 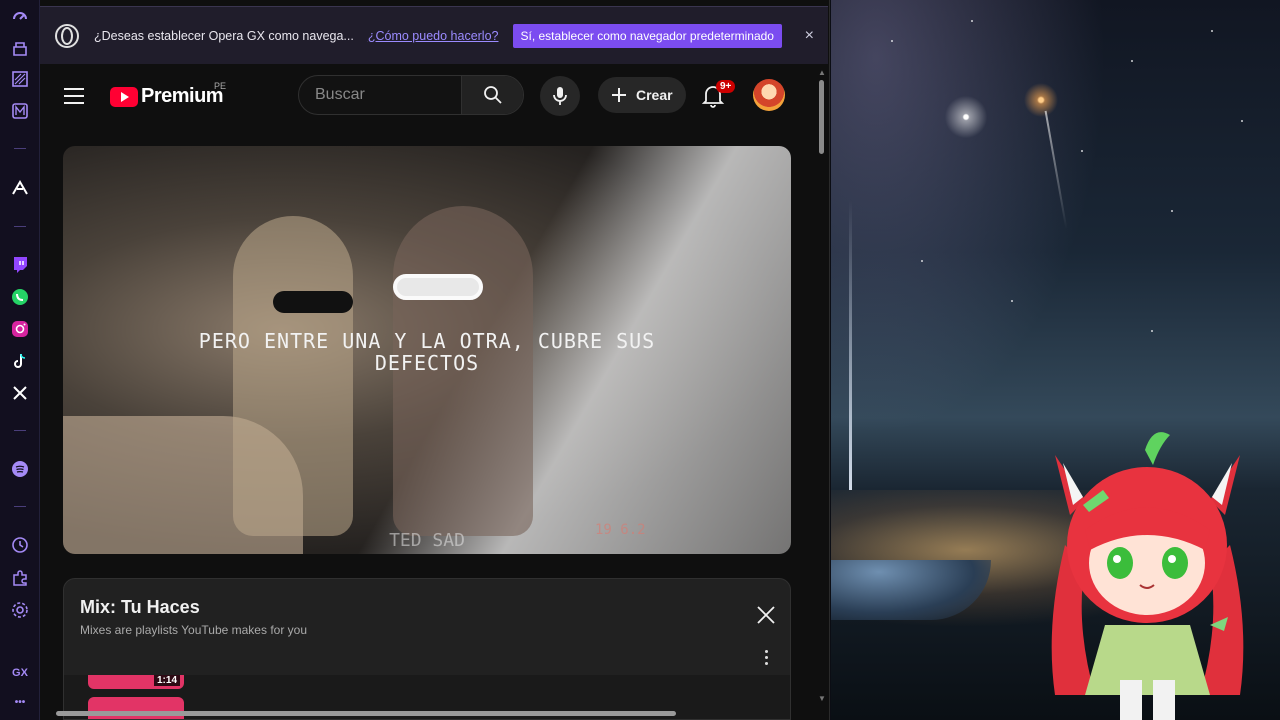 I want to click on infobar-close-icon: ×, so click(x=809, y=36).